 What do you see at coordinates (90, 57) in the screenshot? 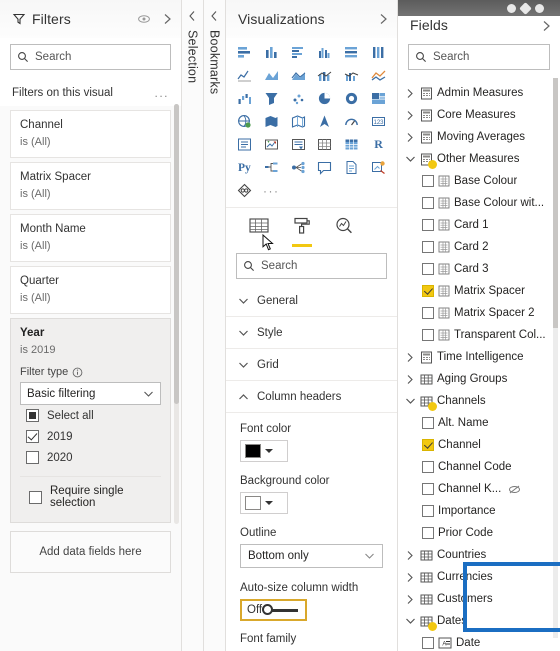
I see `filters-search-input: Search` at bounding box center [90, 57].